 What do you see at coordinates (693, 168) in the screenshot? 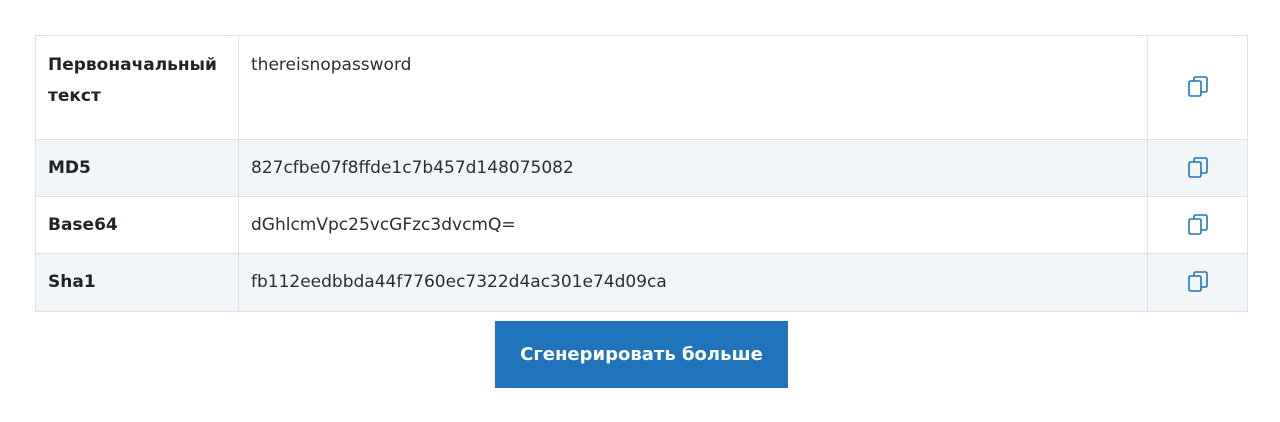
I see `row-value: 827cfbe07f8ffde1c7b457d148075082` at bounding box center [693, 168].